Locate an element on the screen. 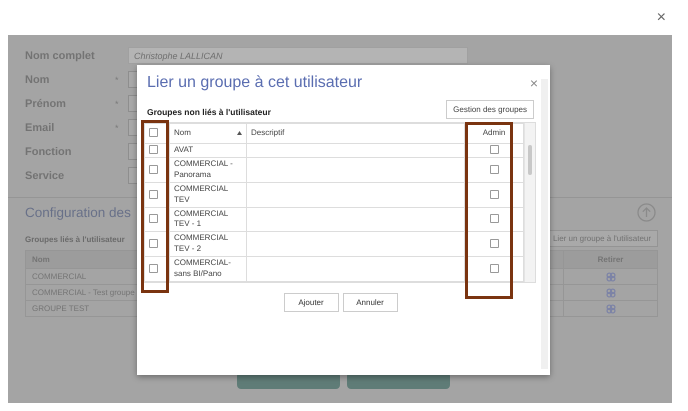 Image resolution: width=688 pixels, height=411 pixels. column-header: Descriptif is located at coordinates (355, 134).